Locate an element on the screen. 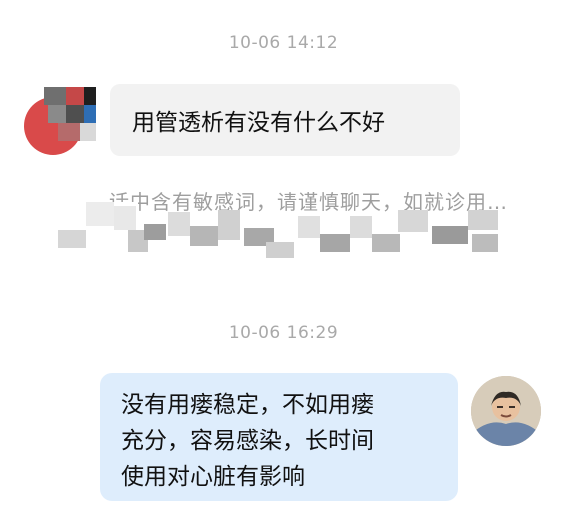 This screenshot has width=567, height=524. user-avatar is located at coordinates (506, 411).